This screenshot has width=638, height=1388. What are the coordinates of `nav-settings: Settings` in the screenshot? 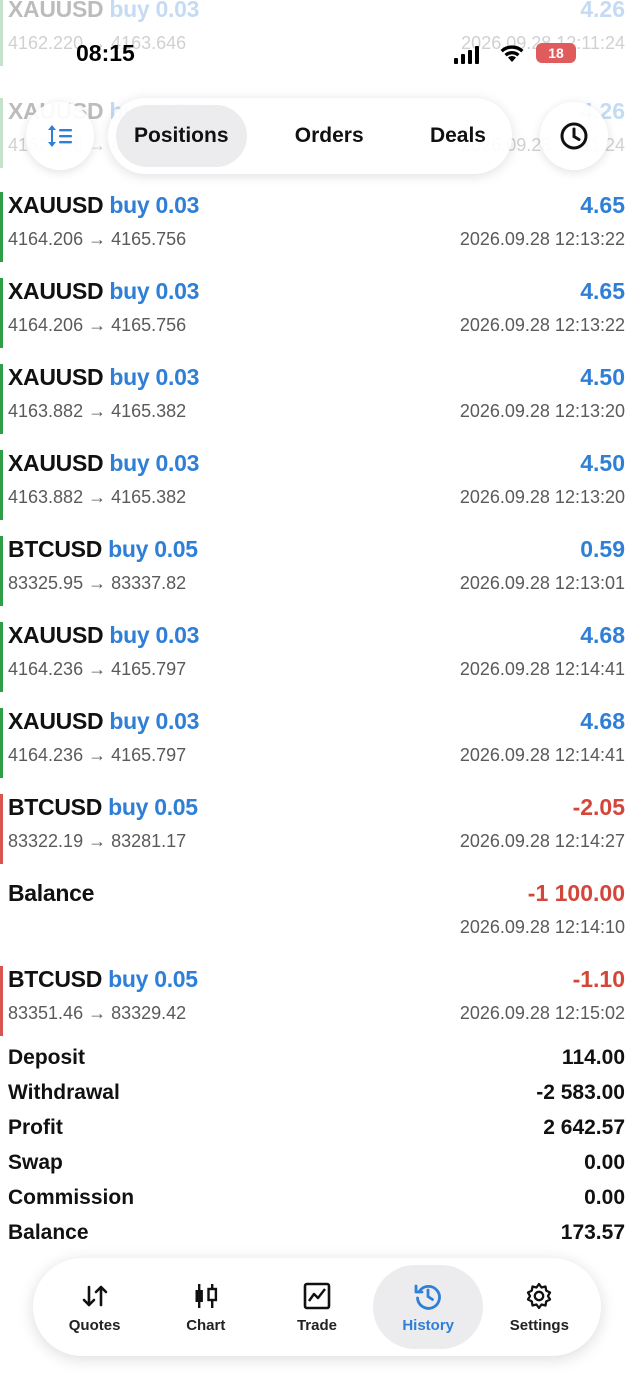 It's located at (539, 1307).